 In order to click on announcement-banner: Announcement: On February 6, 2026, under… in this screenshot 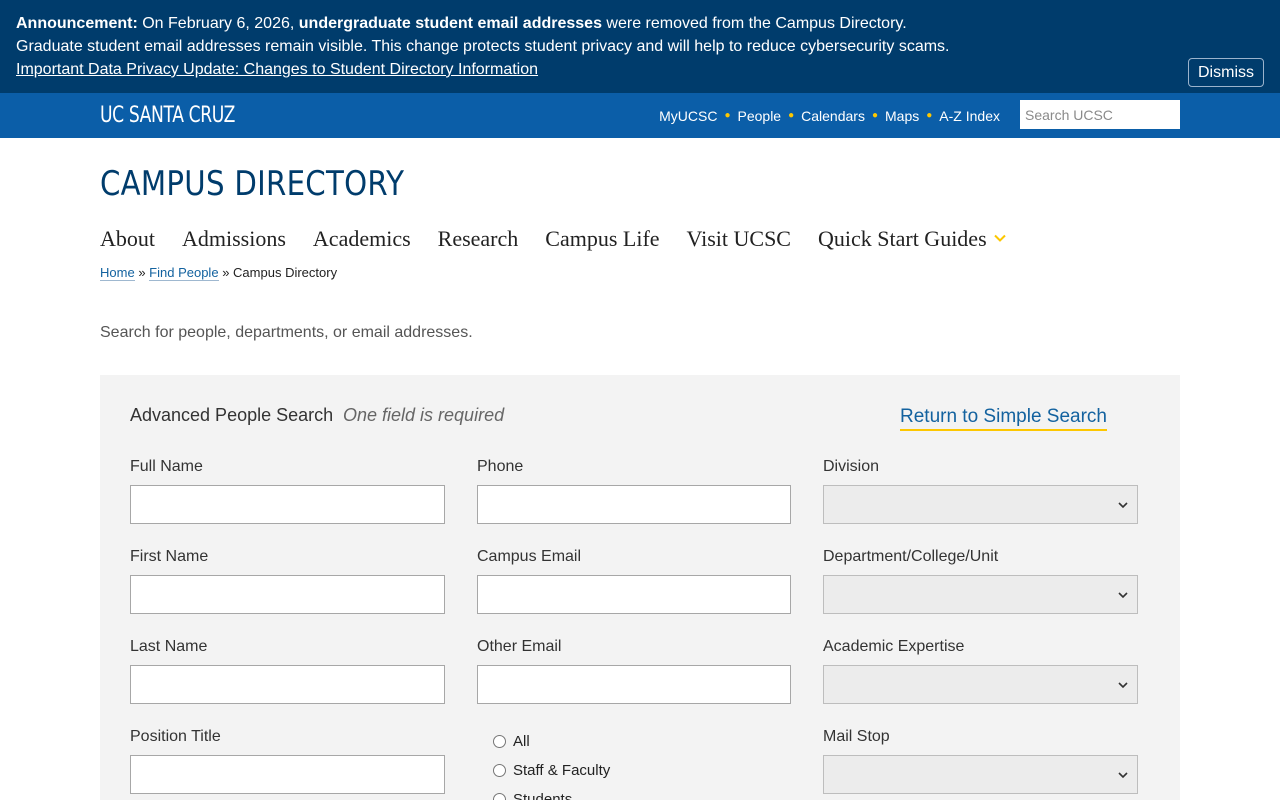, I will do `click(640, 46)`.